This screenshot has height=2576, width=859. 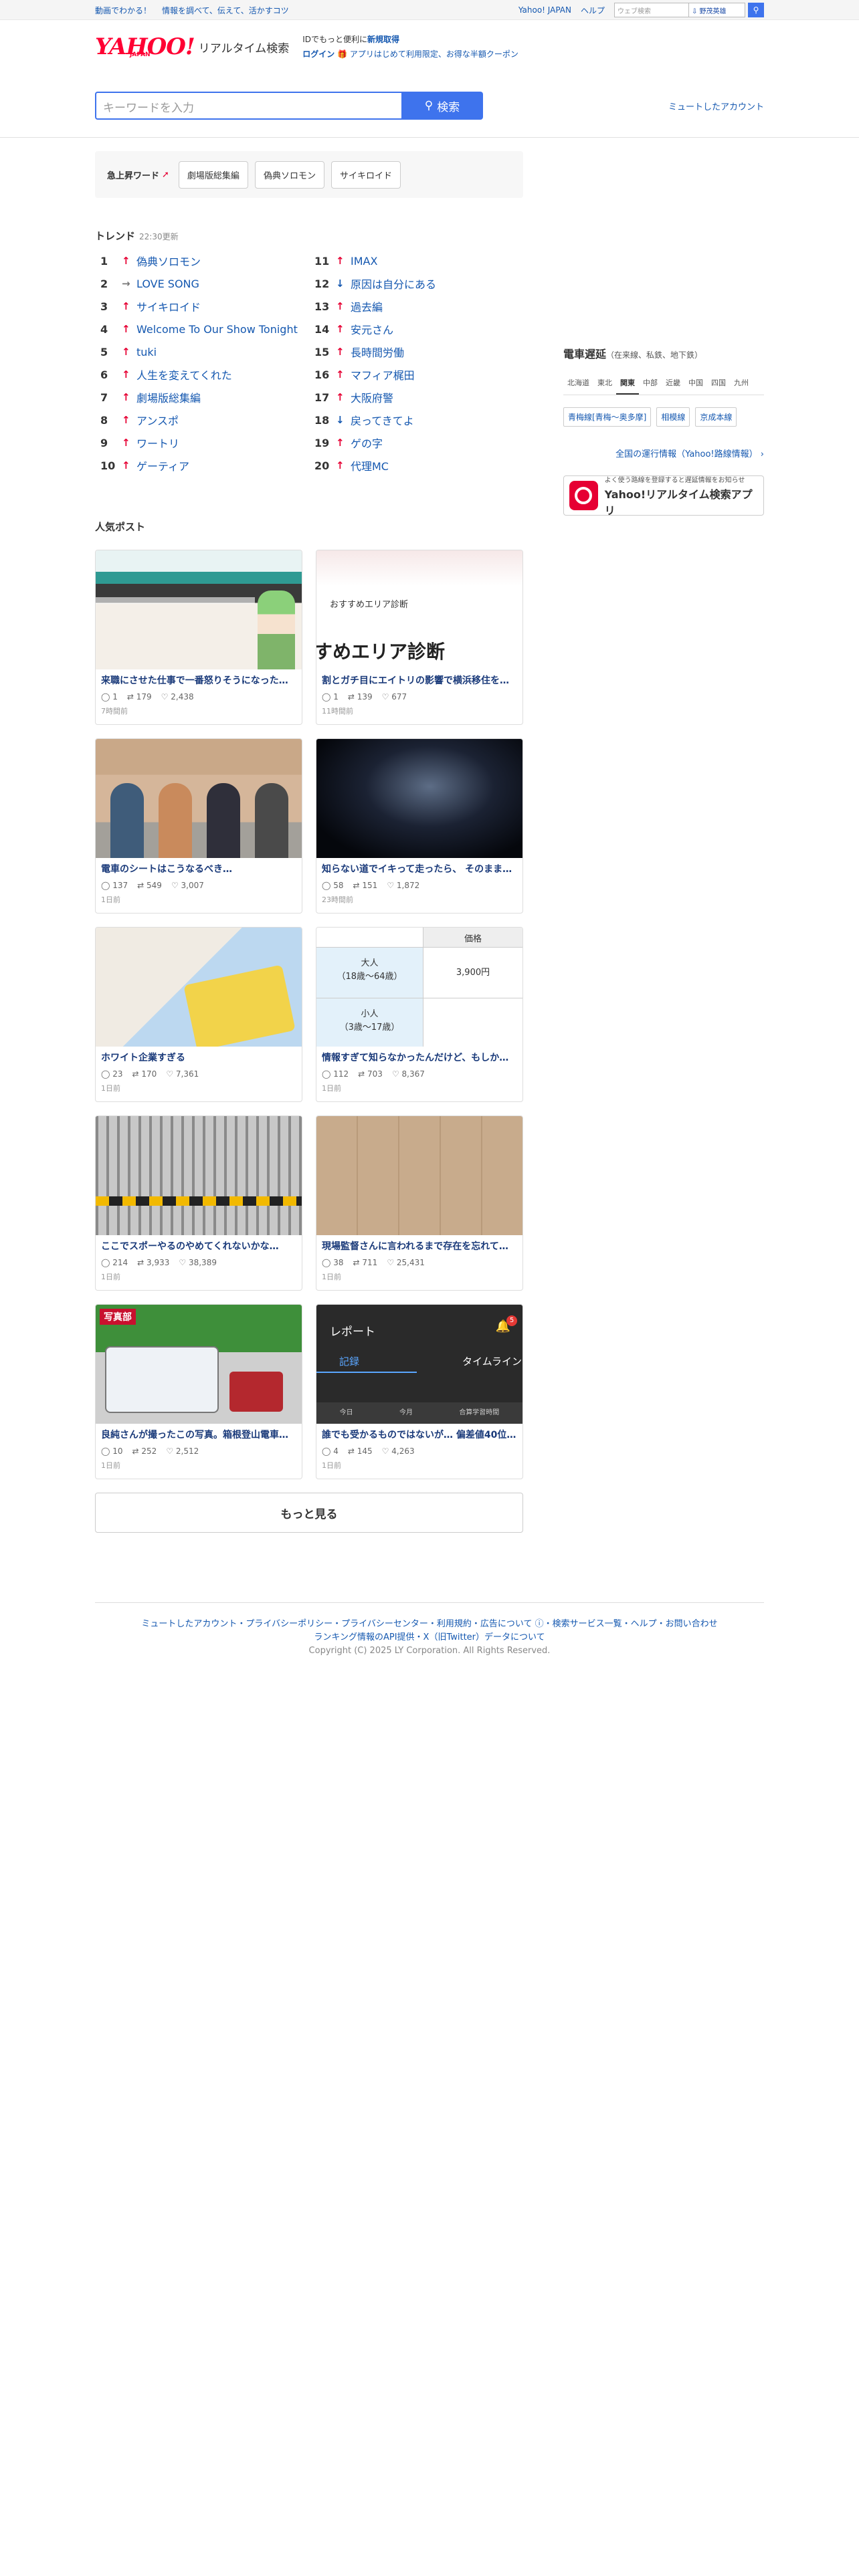 I want to click on trend-link: Welcome To Our Show Tonight, so click(x=217, y=329).